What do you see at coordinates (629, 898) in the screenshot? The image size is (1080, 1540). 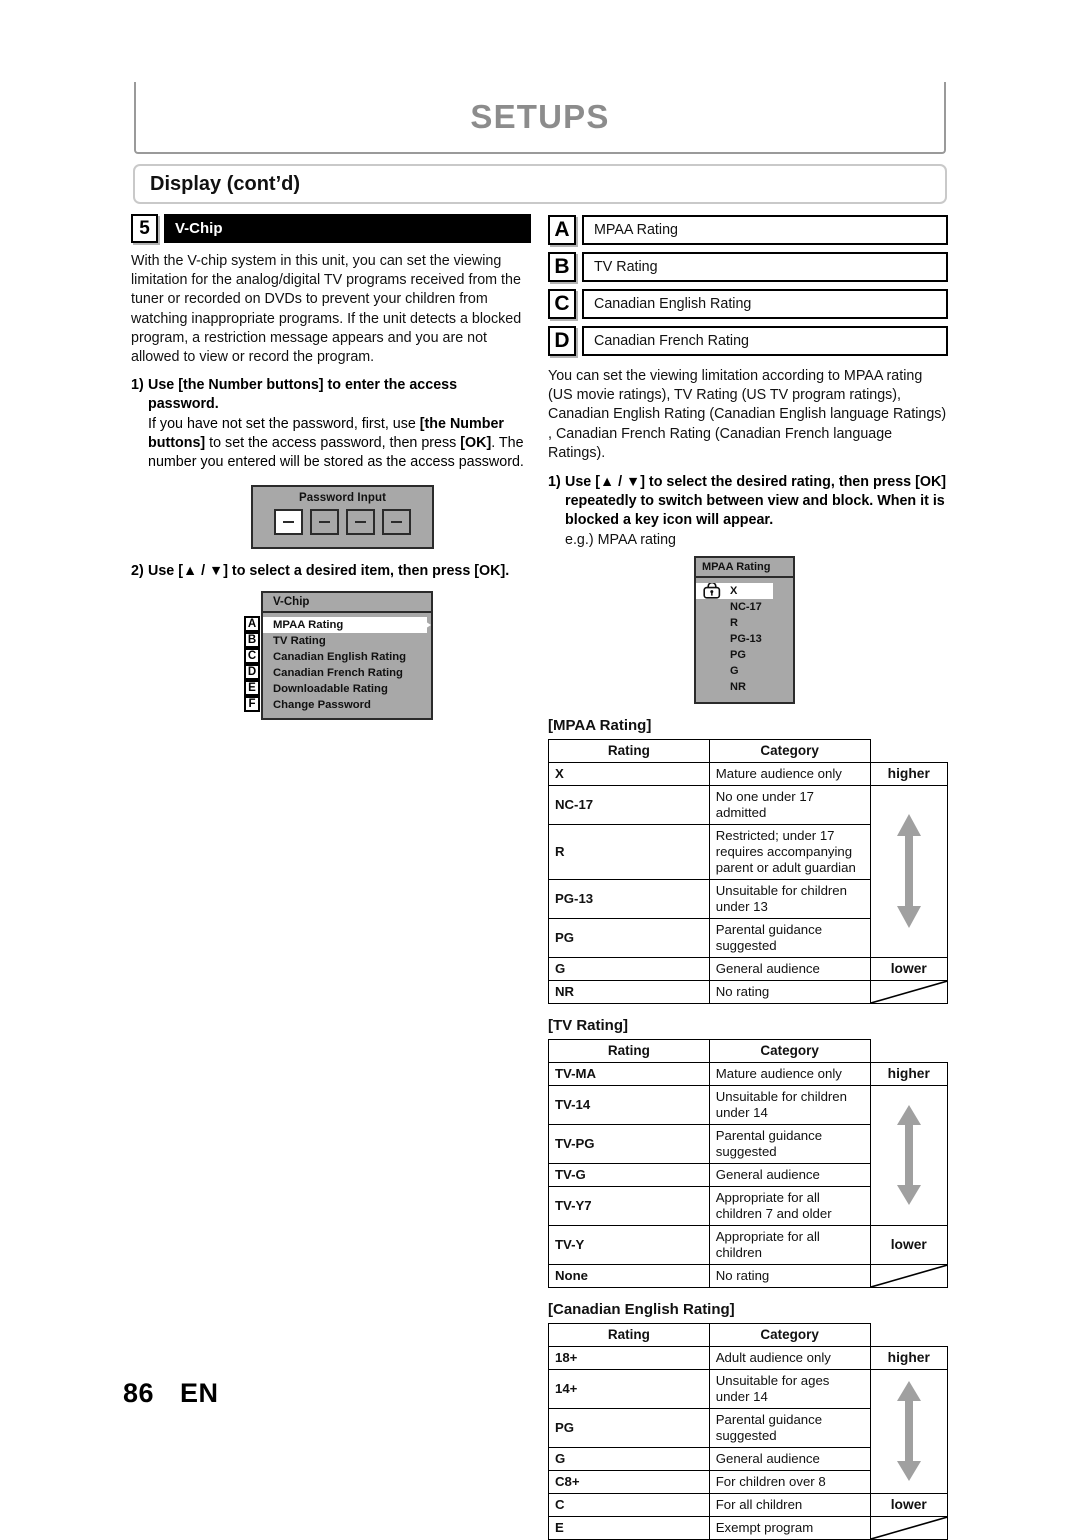 I see `cell-rating: PG-13` at bounding box center [629, 898].